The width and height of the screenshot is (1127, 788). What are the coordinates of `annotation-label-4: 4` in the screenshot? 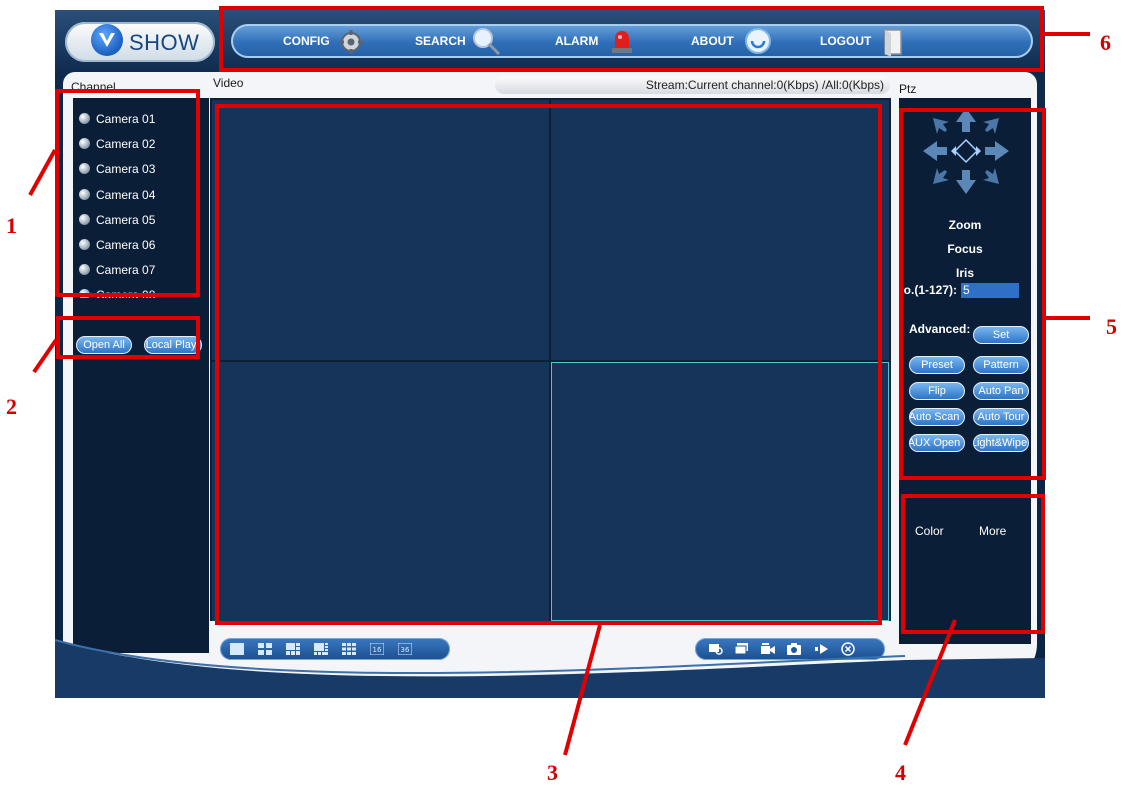 It's located at (900, 772).